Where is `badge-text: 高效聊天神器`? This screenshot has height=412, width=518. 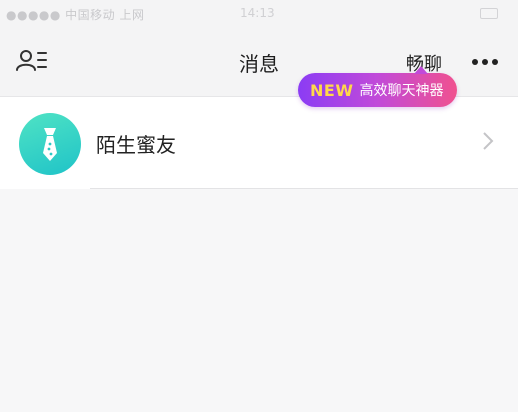
badge-text: 高效聊天神器 is located at coordinates (401, 91).